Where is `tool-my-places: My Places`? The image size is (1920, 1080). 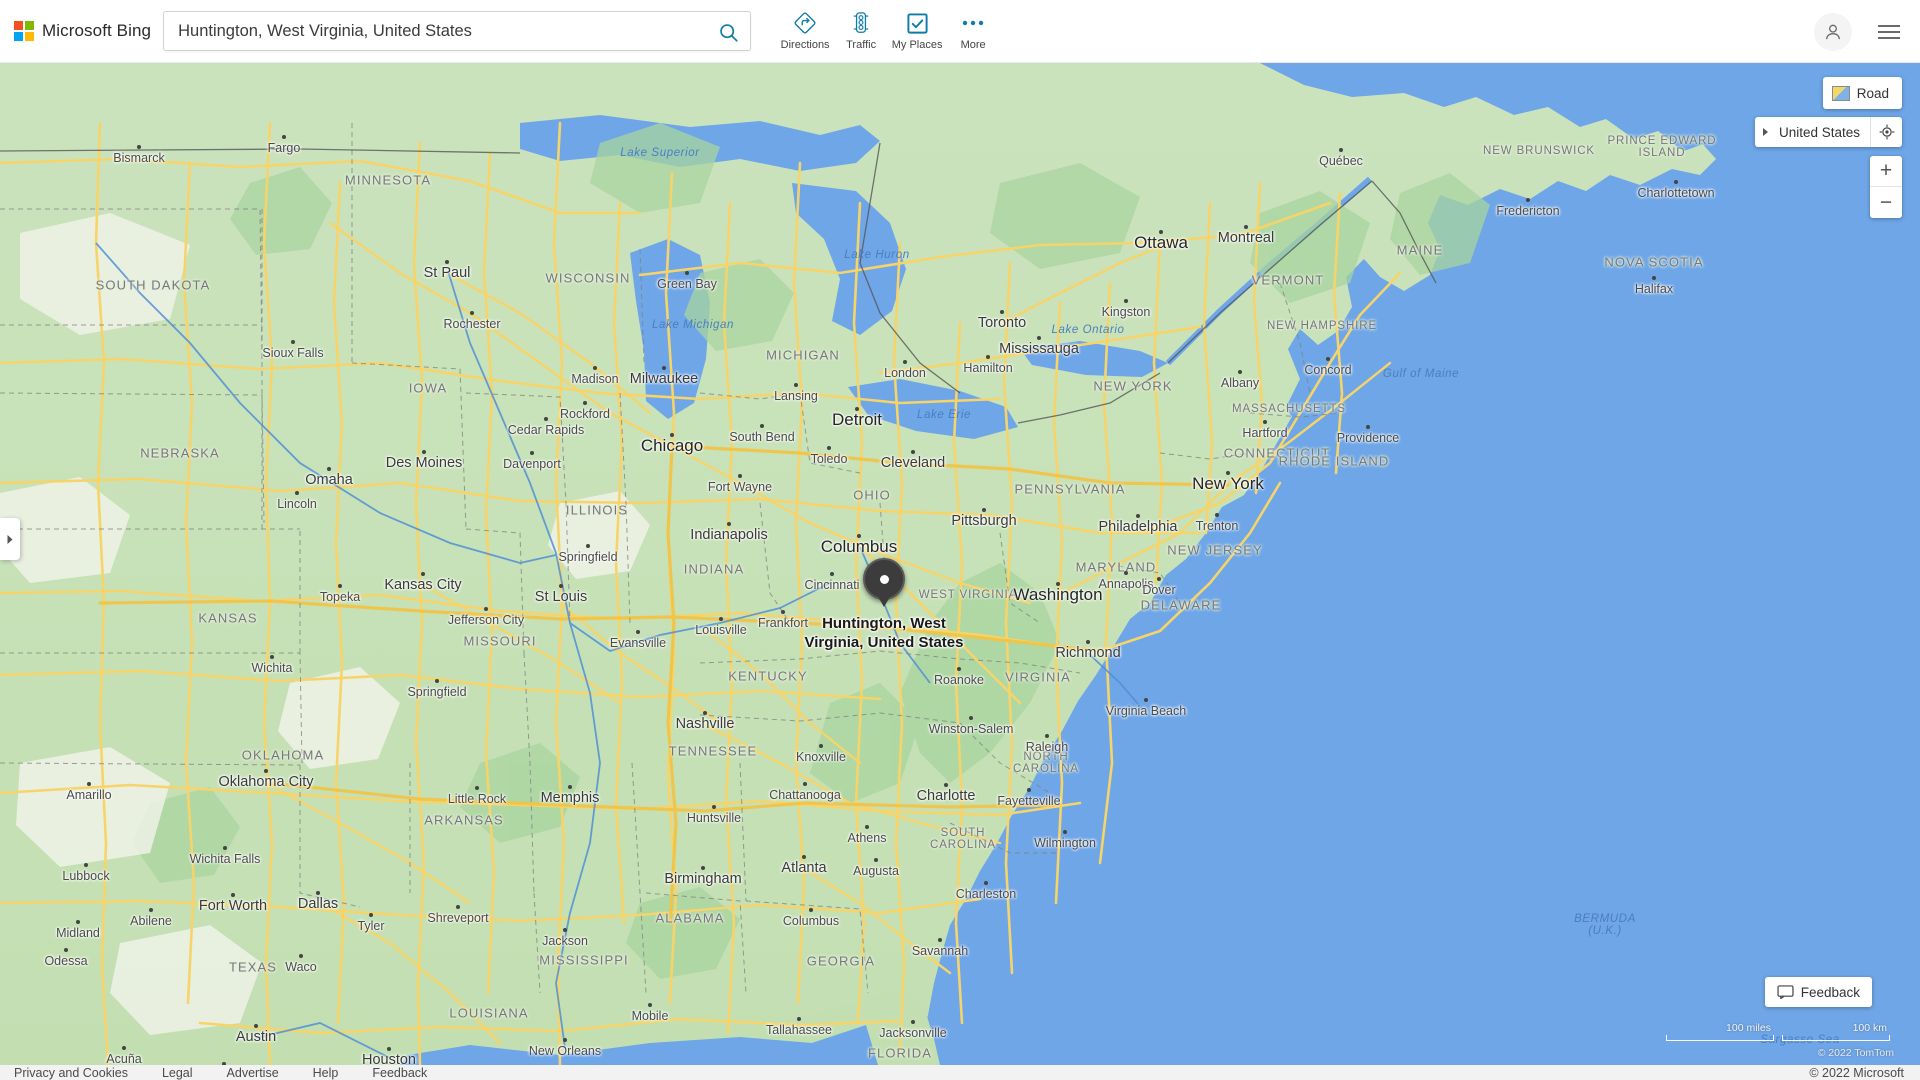
tool-my-places: My Places is located at coordinates (917, 27).